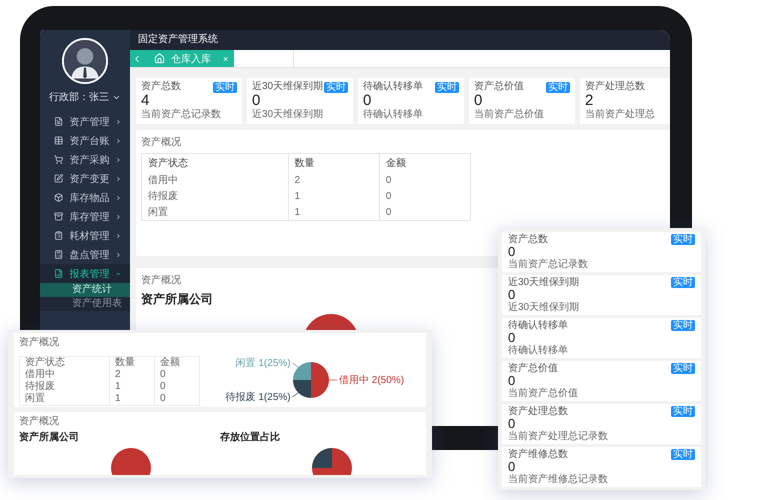 Image resolution: width=760 pixels, height=500 pixels. I want to click on card-caption: 待确认转移单, so click(538, 350).